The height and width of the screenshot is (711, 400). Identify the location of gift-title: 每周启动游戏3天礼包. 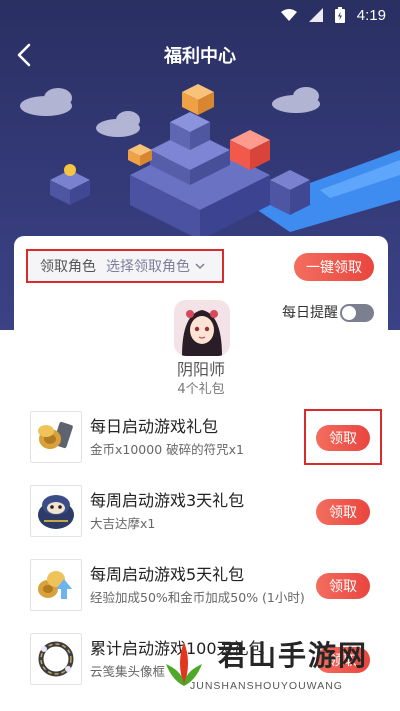
(167, 500).